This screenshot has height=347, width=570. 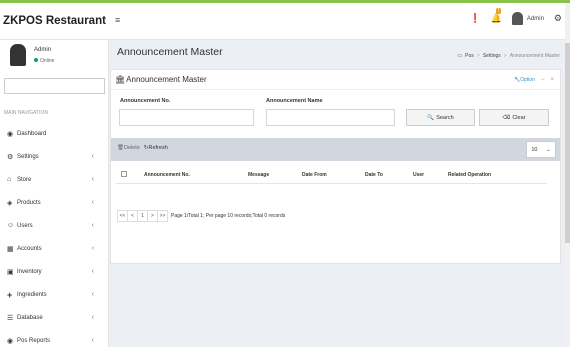 What do you see at coordinates (469, 56) in the screenshot?
I see `breadcrumb-item: Pos` at bounding box center [469, 56].